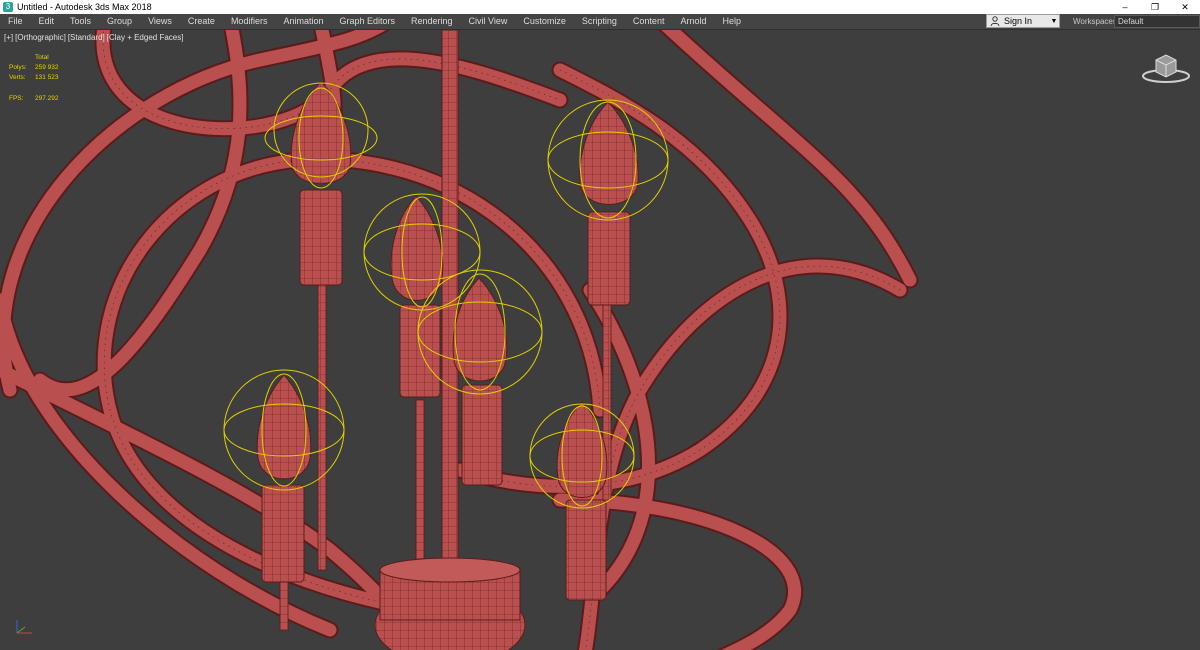 This screenshot has height=650, width=1200. Describe the element at coordinates (47, 21) in the screenshot. I see `menu-edit: Edit` at that location.